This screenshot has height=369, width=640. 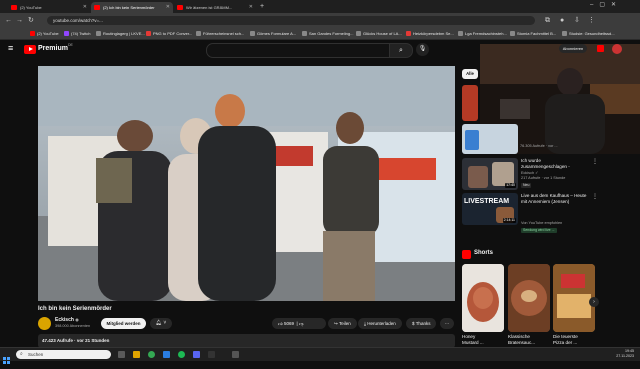 What do you see at coordinates (617, 49) in the screenshot?
I see `account-avatar` at bounding box center [617, 49].